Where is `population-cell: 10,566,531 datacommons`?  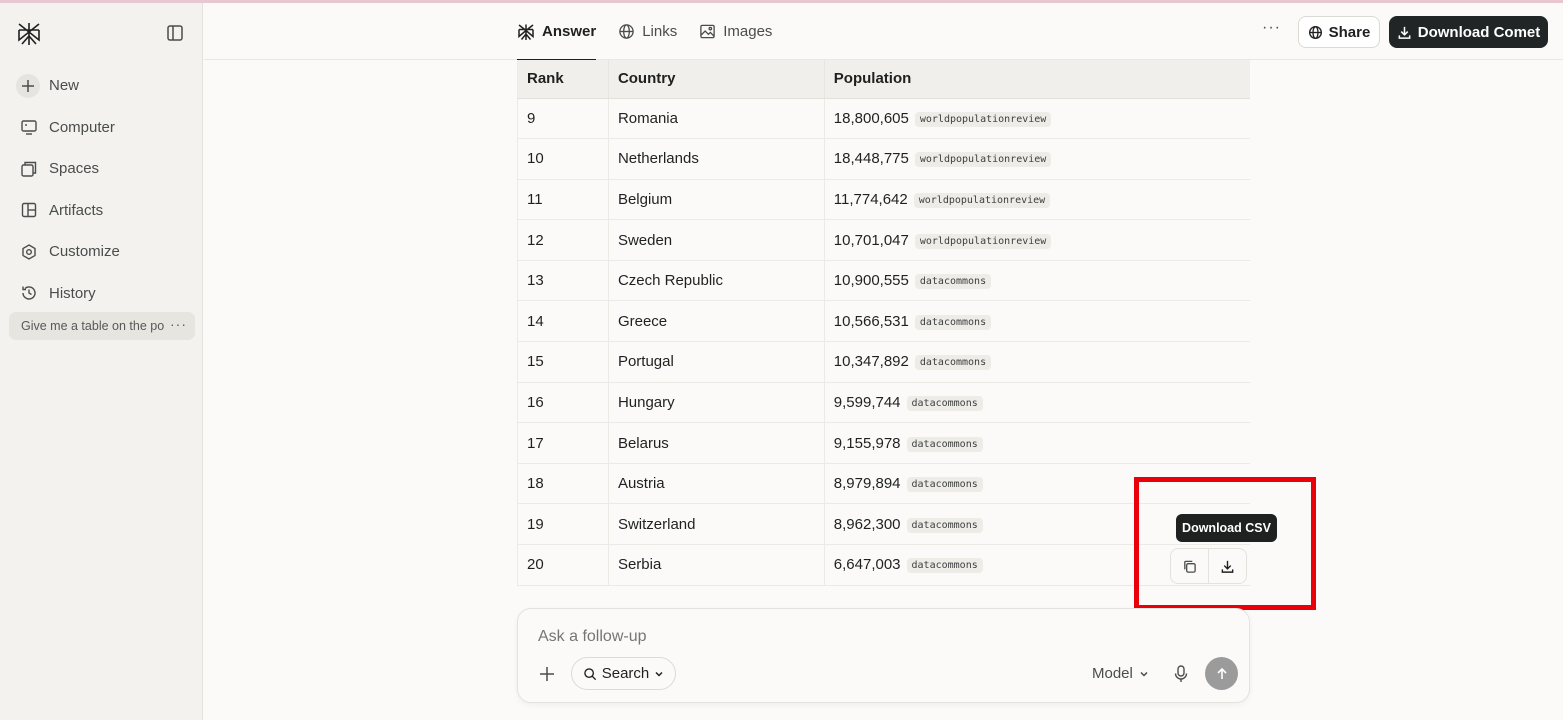
population-cell: 10,566,531 datacommons is located at coordinates (1037, 321).